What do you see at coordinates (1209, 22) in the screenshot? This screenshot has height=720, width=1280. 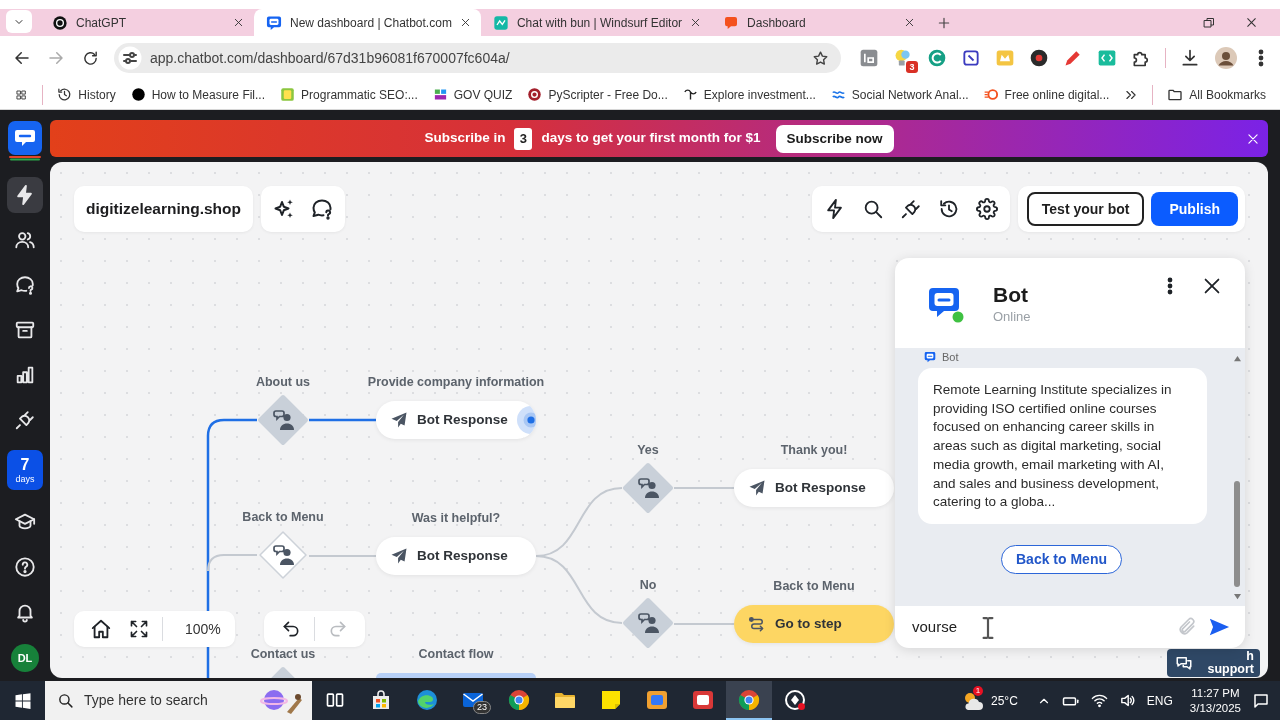 I see `restore-window-icon` at bounding box center [1209, 22].